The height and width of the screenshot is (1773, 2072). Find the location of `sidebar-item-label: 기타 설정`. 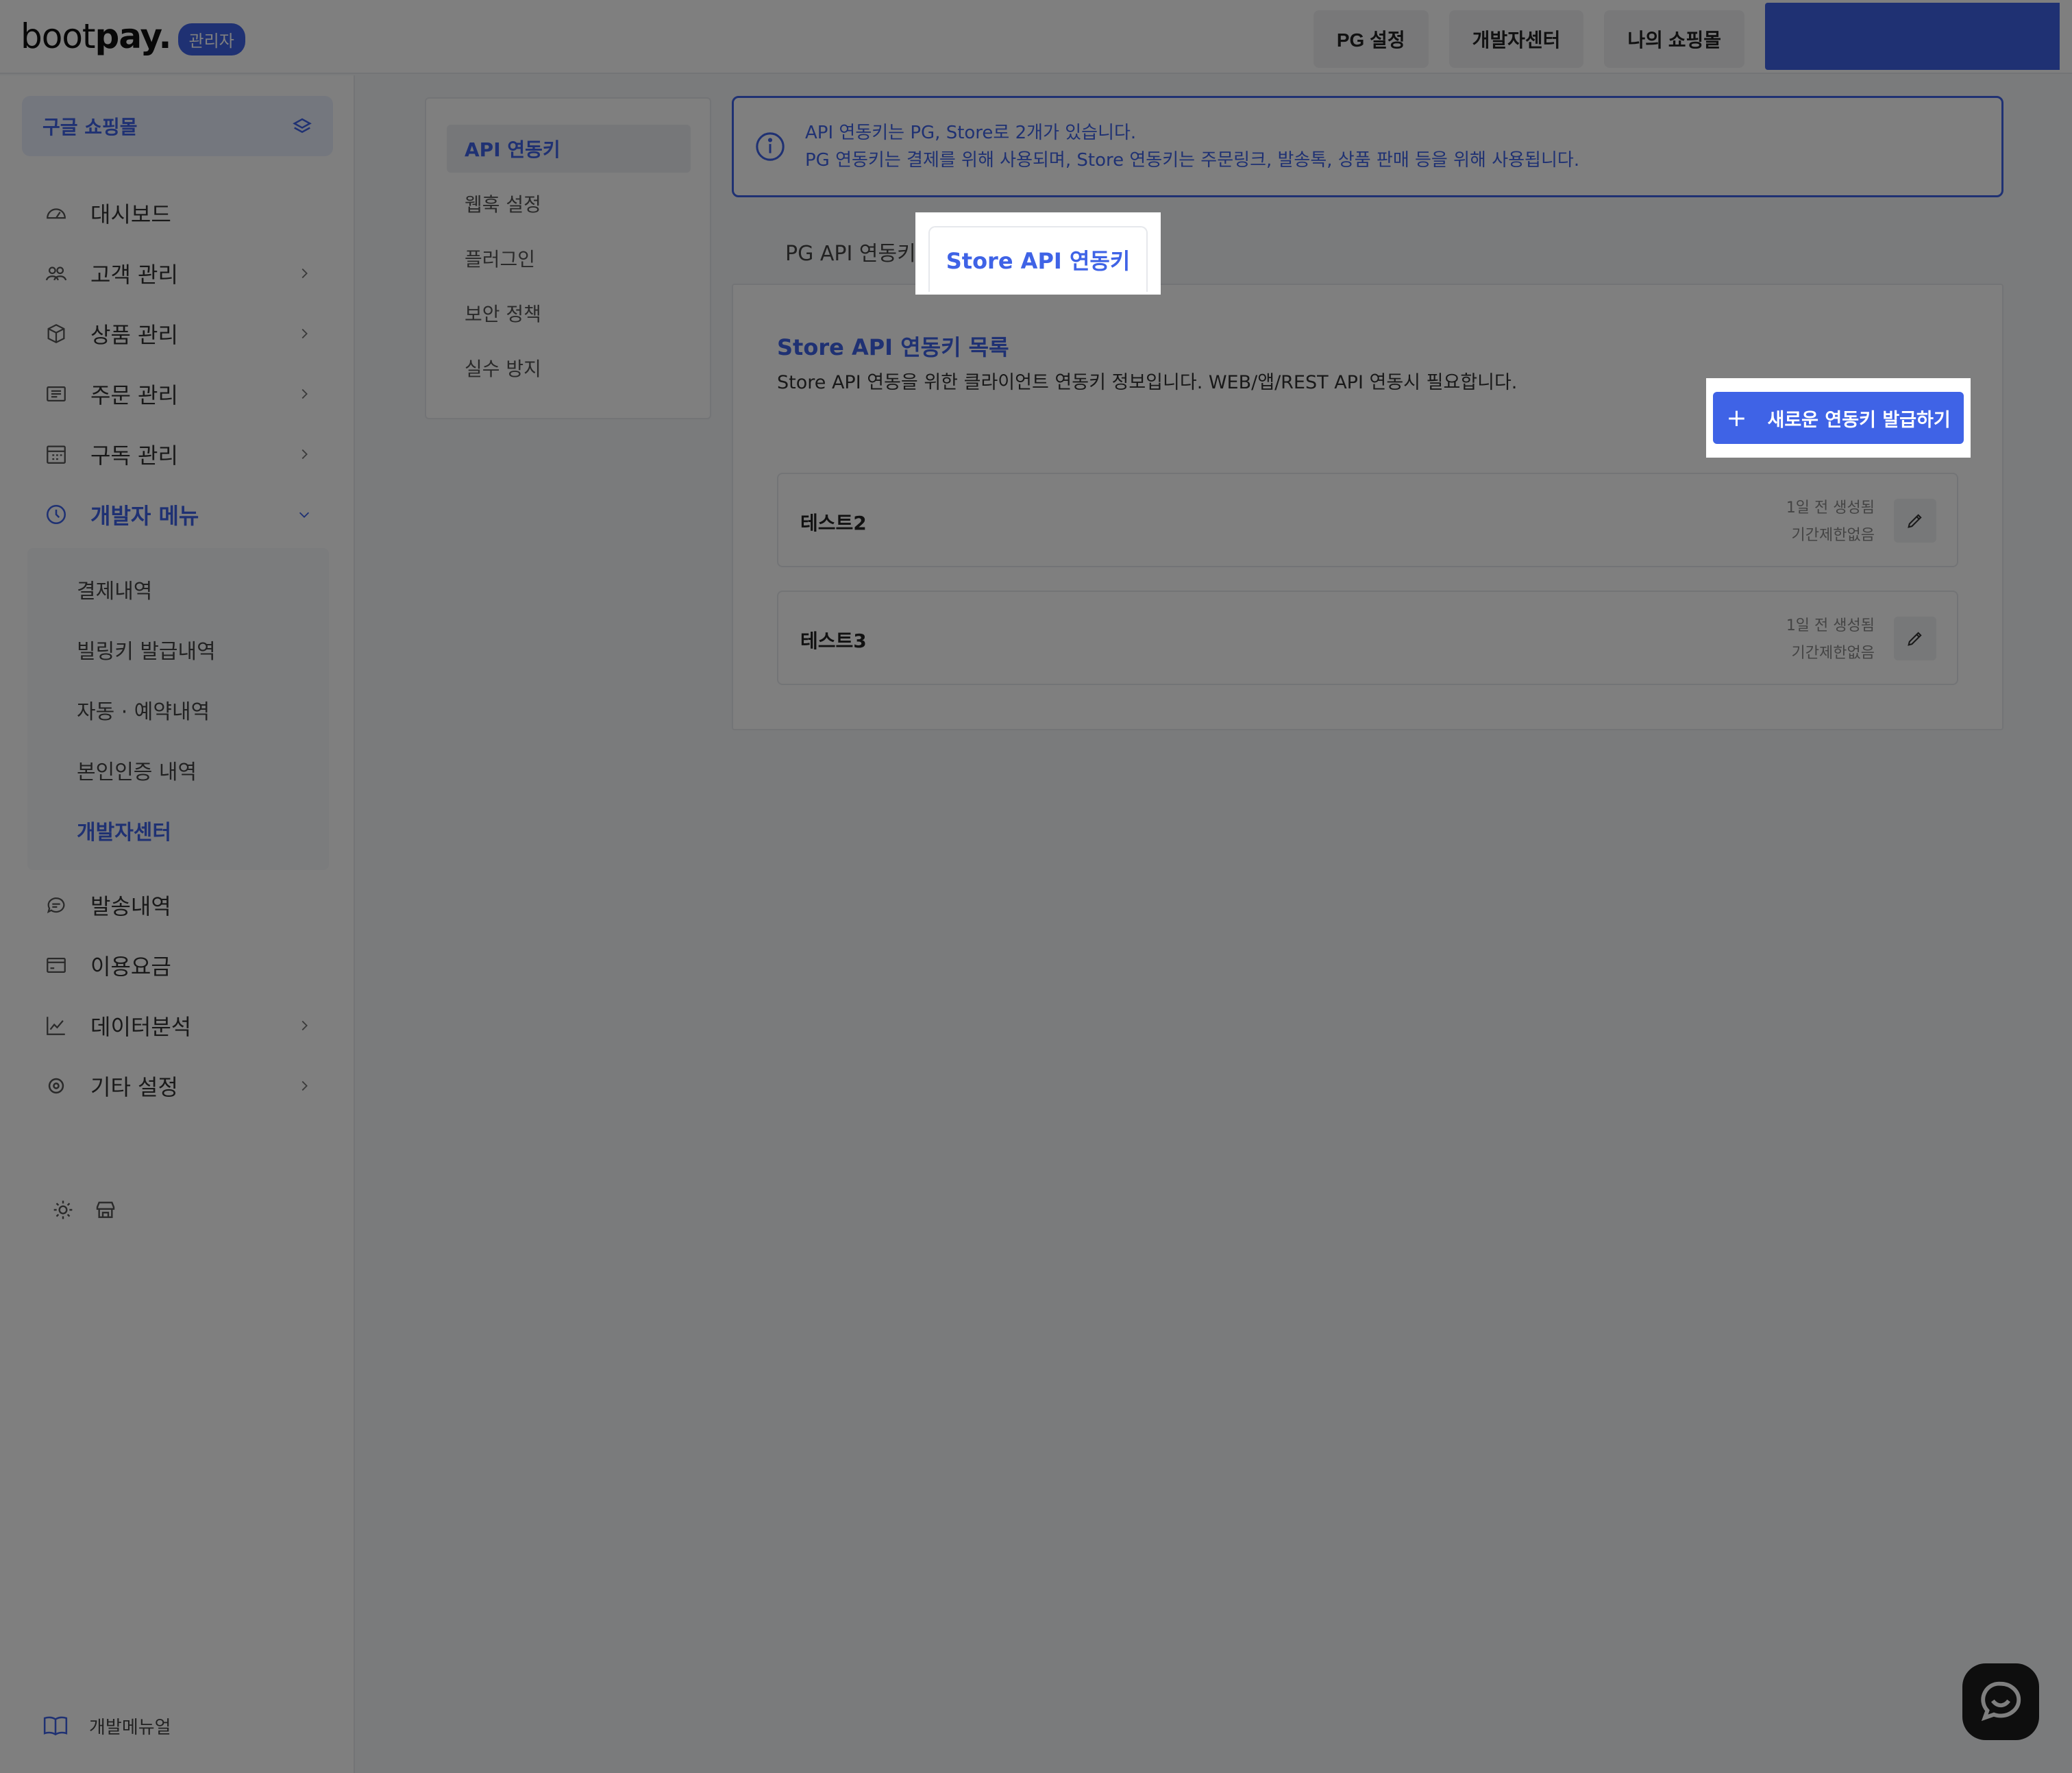

sidebar-item-label: 기타 설정 is located at coordinates (134, 1087).